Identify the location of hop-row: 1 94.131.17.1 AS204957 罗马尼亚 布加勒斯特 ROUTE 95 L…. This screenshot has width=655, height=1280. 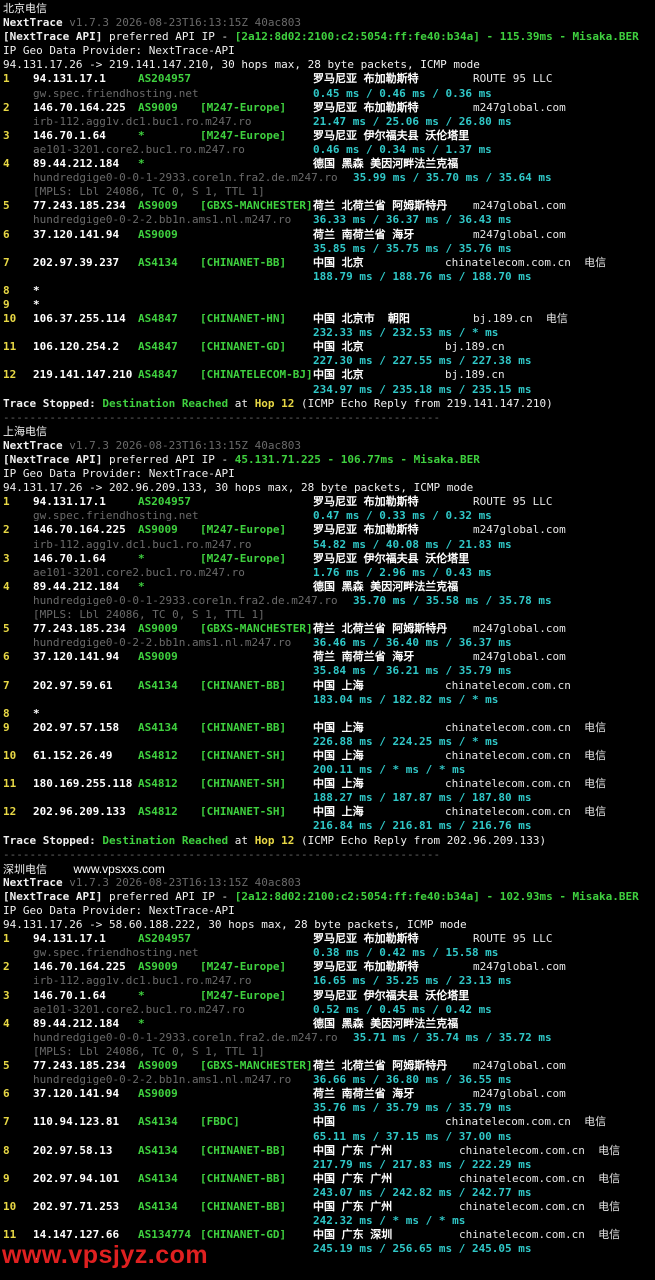
(329, 79).